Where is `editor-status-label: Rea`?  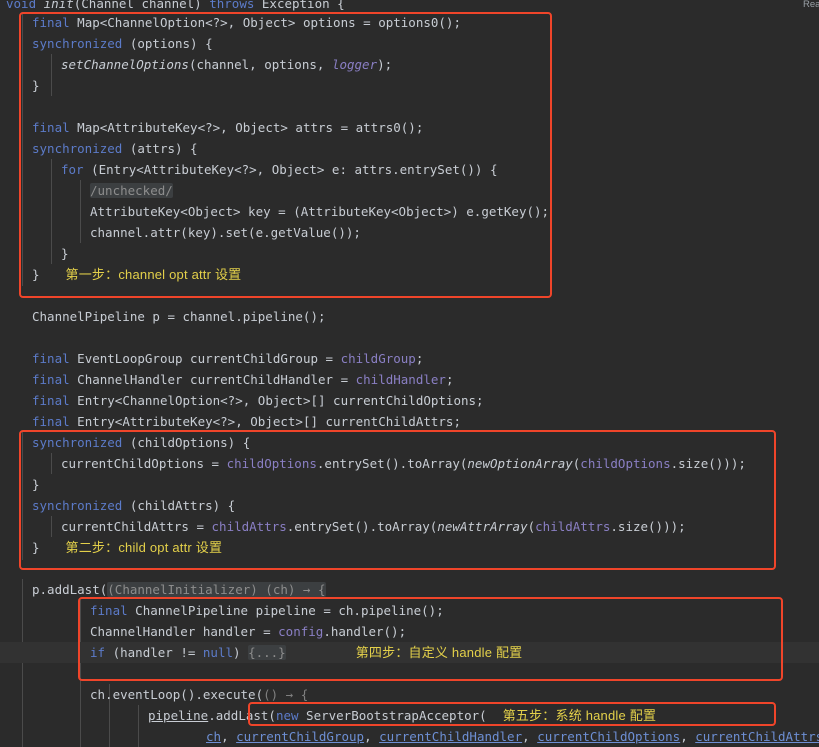
editor-status-label: Rea is located at coordinates (811, 5).